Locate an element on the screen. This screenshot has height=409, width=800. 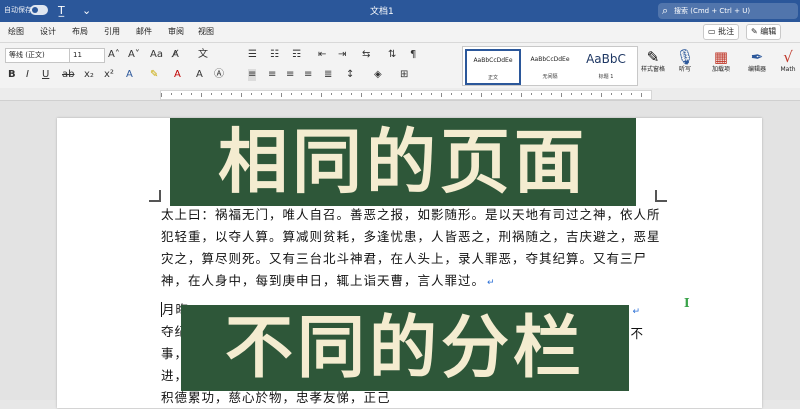
style-name: 标题 1 is located at coordinates (606, 77).